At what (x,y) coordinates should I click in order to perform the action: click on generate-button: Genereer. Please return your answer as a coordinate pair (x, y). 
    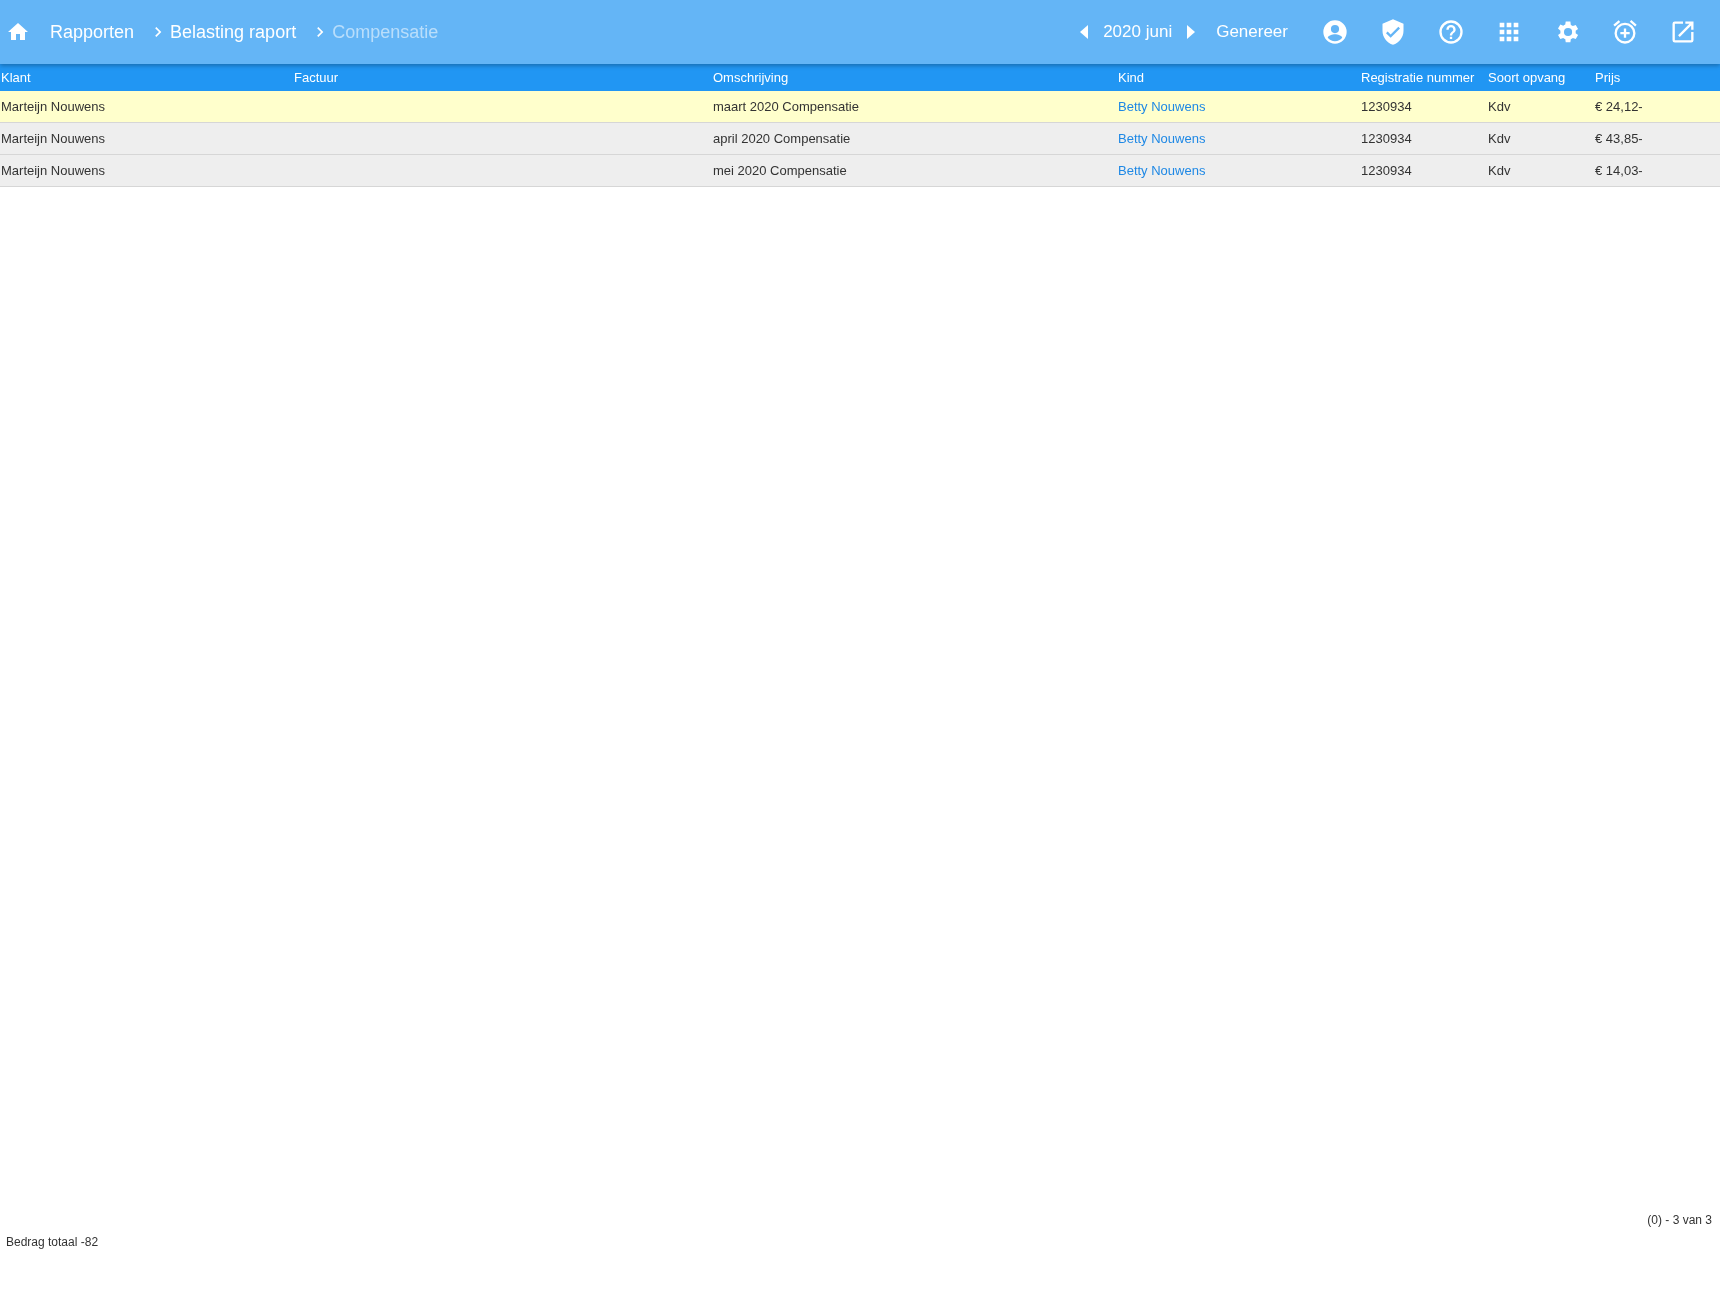
    Looking at the image, I should click on (1252, 32).